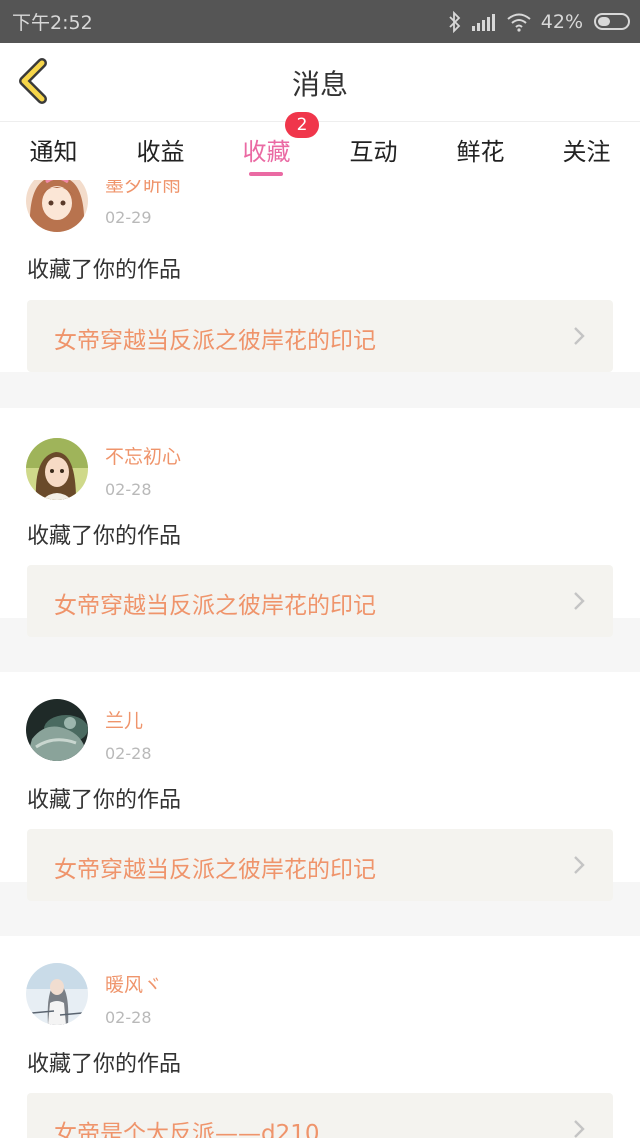 Image resolution: width=640 pixels, height=1138 pixels. I want to click on tab-flowers: 鲜花, so click(480, 149).